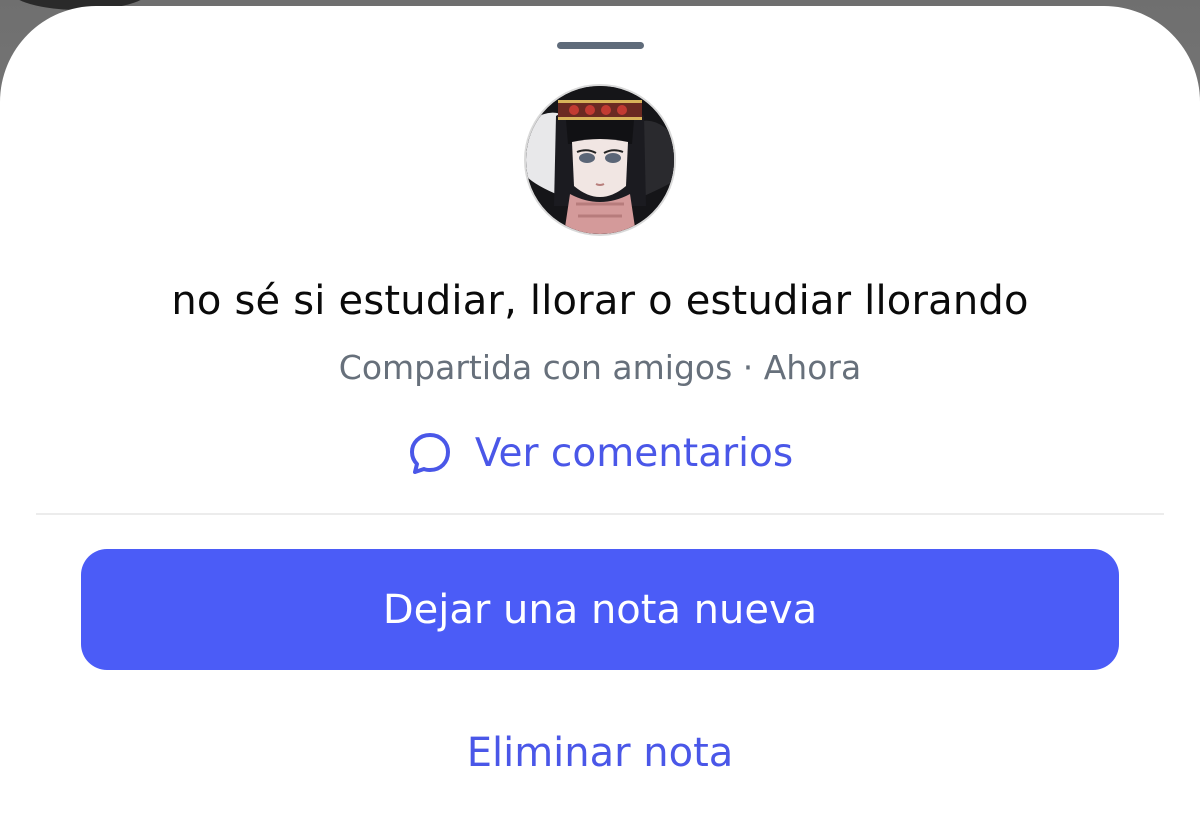  I want to click on view-comments-label: Ver comentarios, so click(634, 453).